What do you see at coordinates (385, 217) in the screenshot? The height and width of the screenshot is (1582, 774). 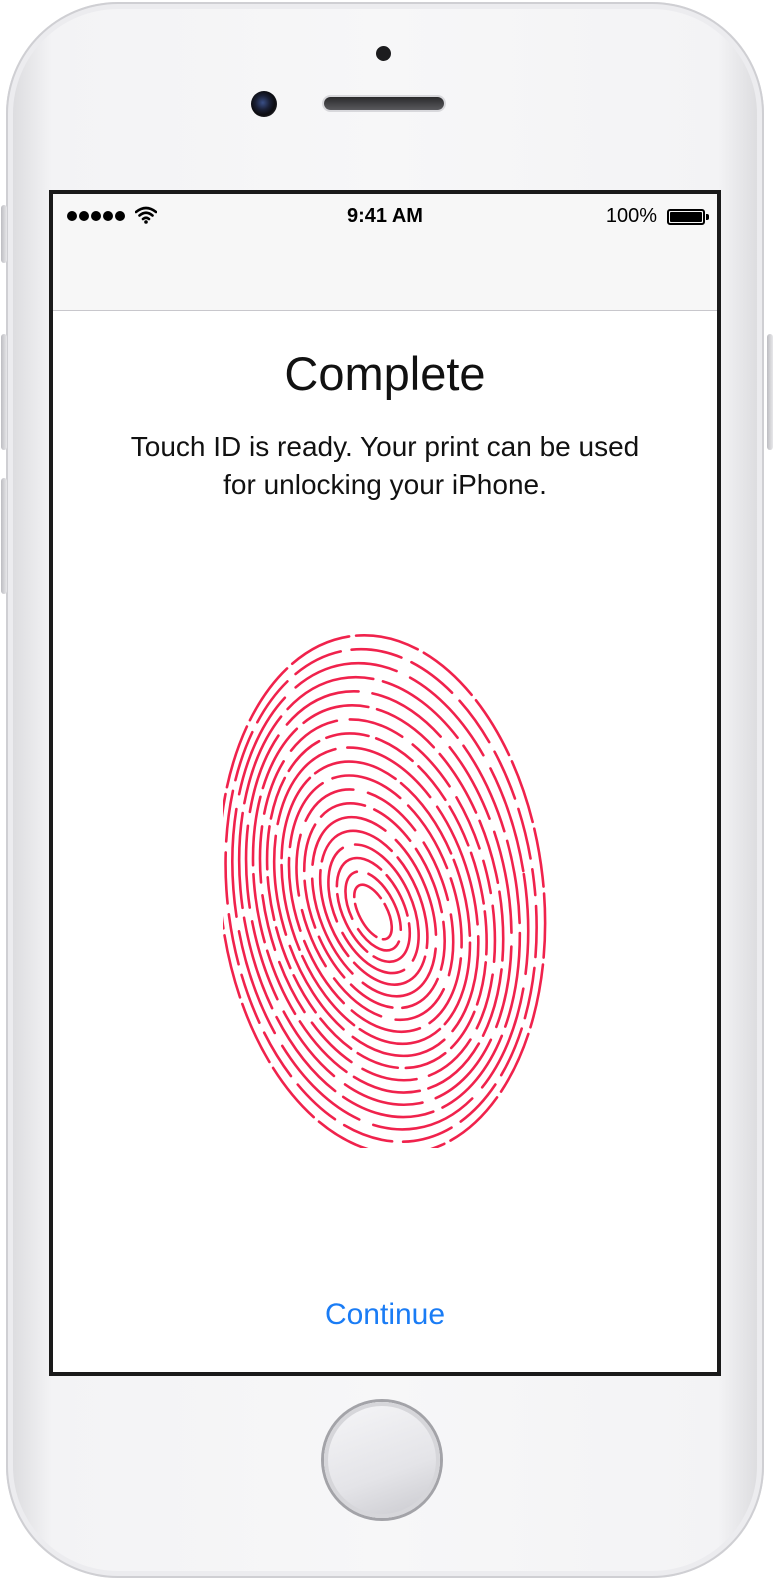 I see `status-bar: 9:41 AM 100%` at bounding box center [385, 217].